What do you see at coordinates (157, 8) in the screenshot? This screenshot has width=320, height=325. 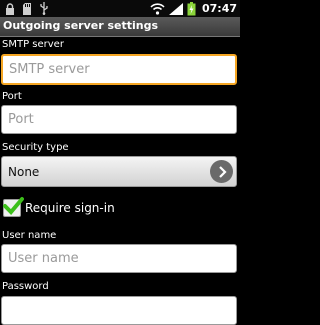 I see `wifi-icon` at bounding box center [157, 8].